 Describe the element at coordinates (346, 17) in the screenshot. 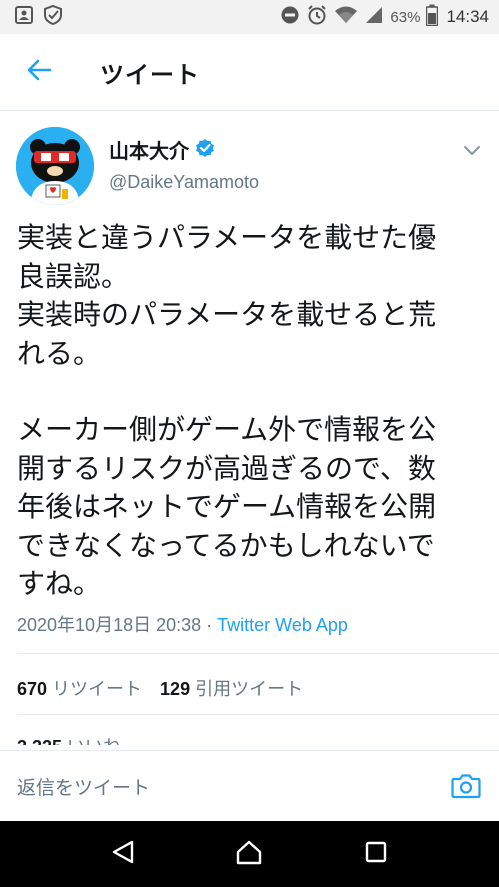

I see `wifi-icon` at that location.